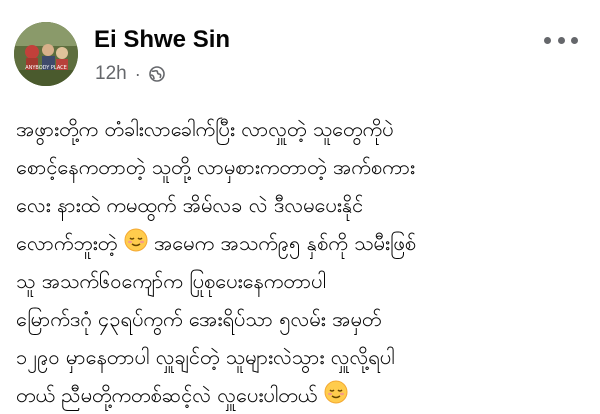 This screenshot has width=600, height=414. What do you see at coordinates (157, 74) in the screenshot?
I see `globe-icon` at bounding box center [157, 74].